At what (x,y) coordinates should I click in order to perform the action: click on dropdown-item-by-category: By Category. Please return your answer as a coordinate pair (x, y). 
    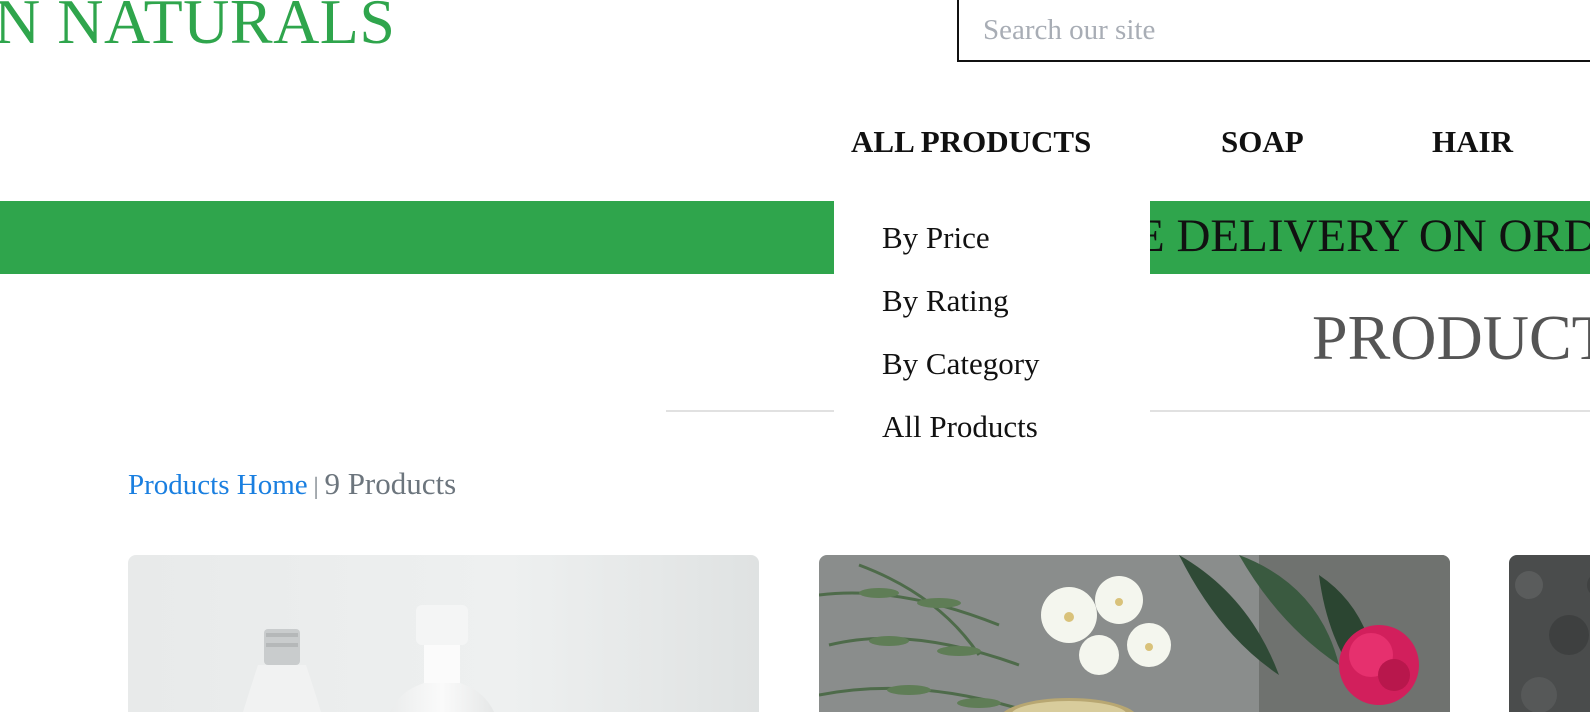
    Looking at the image, I should click on (961, 363).